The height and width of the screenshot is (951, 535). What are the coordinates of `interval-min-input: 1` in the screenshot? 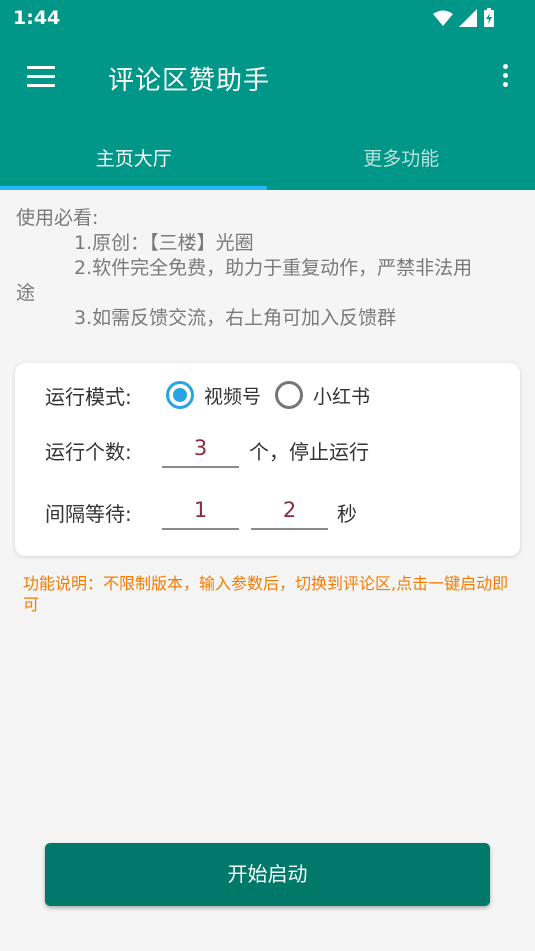 It's located at (200, 511).